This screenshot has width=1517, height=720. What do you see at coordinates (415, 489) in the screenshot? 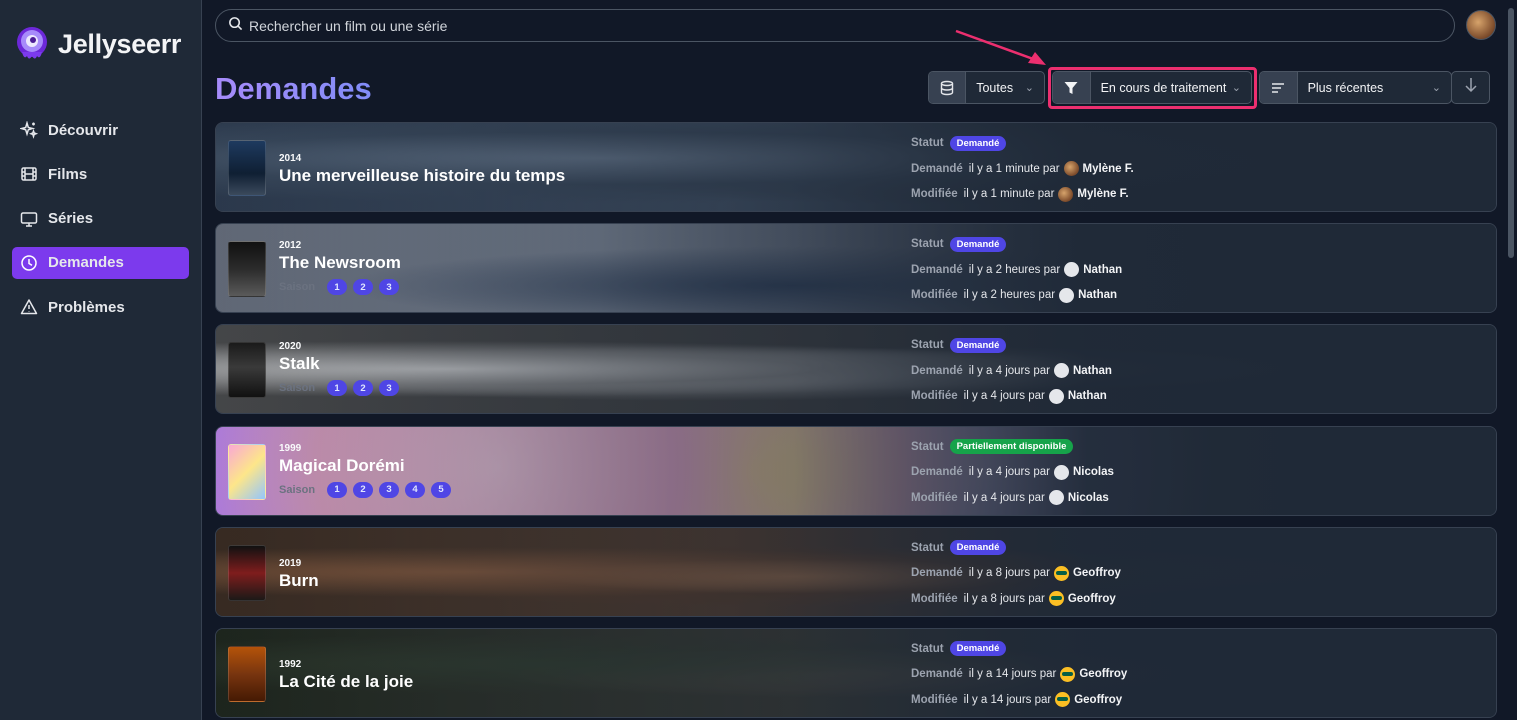
I see `season-pill: 4` at bounding box center [415, 489].